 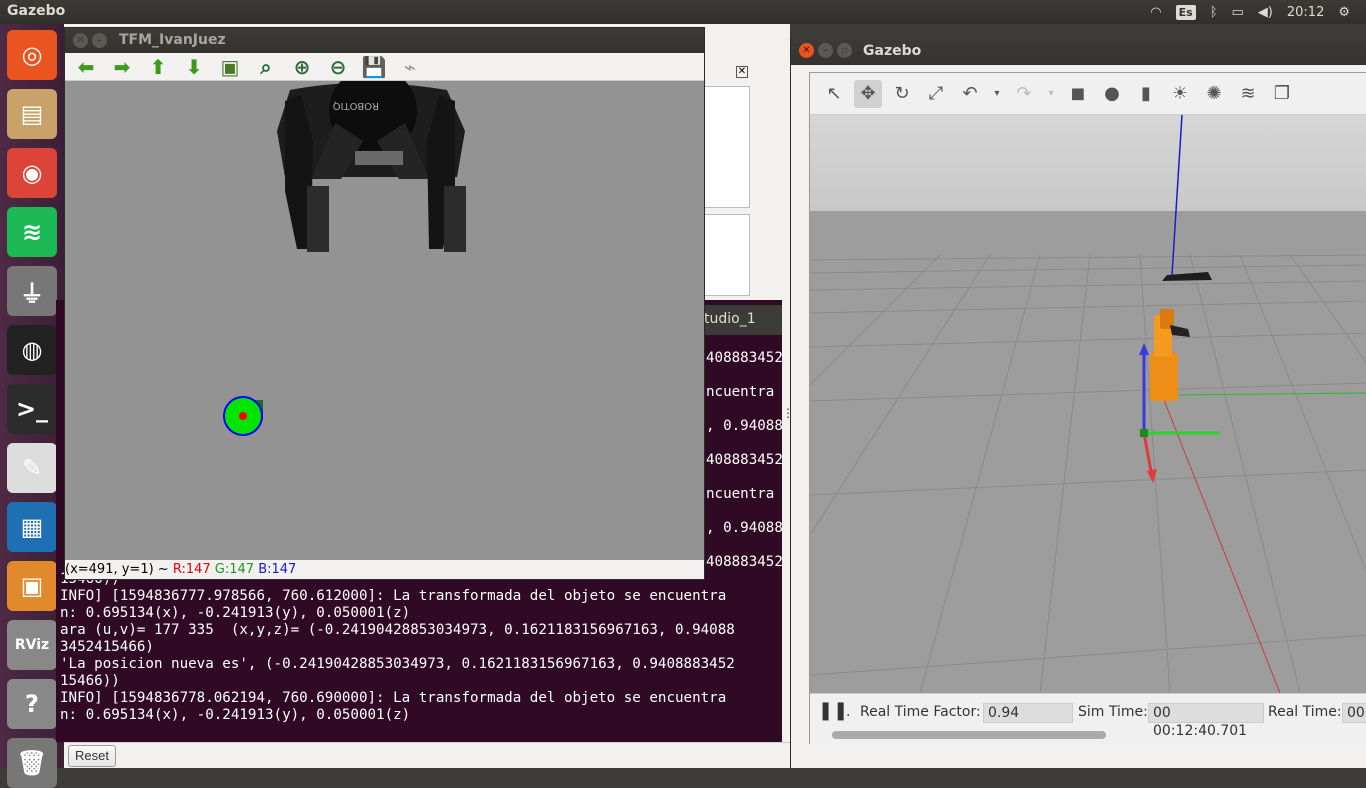 What do you see at coordinates (230, 67) in the screenshot?
I see `image-icon: ▣` at bounding box center [230, 67].